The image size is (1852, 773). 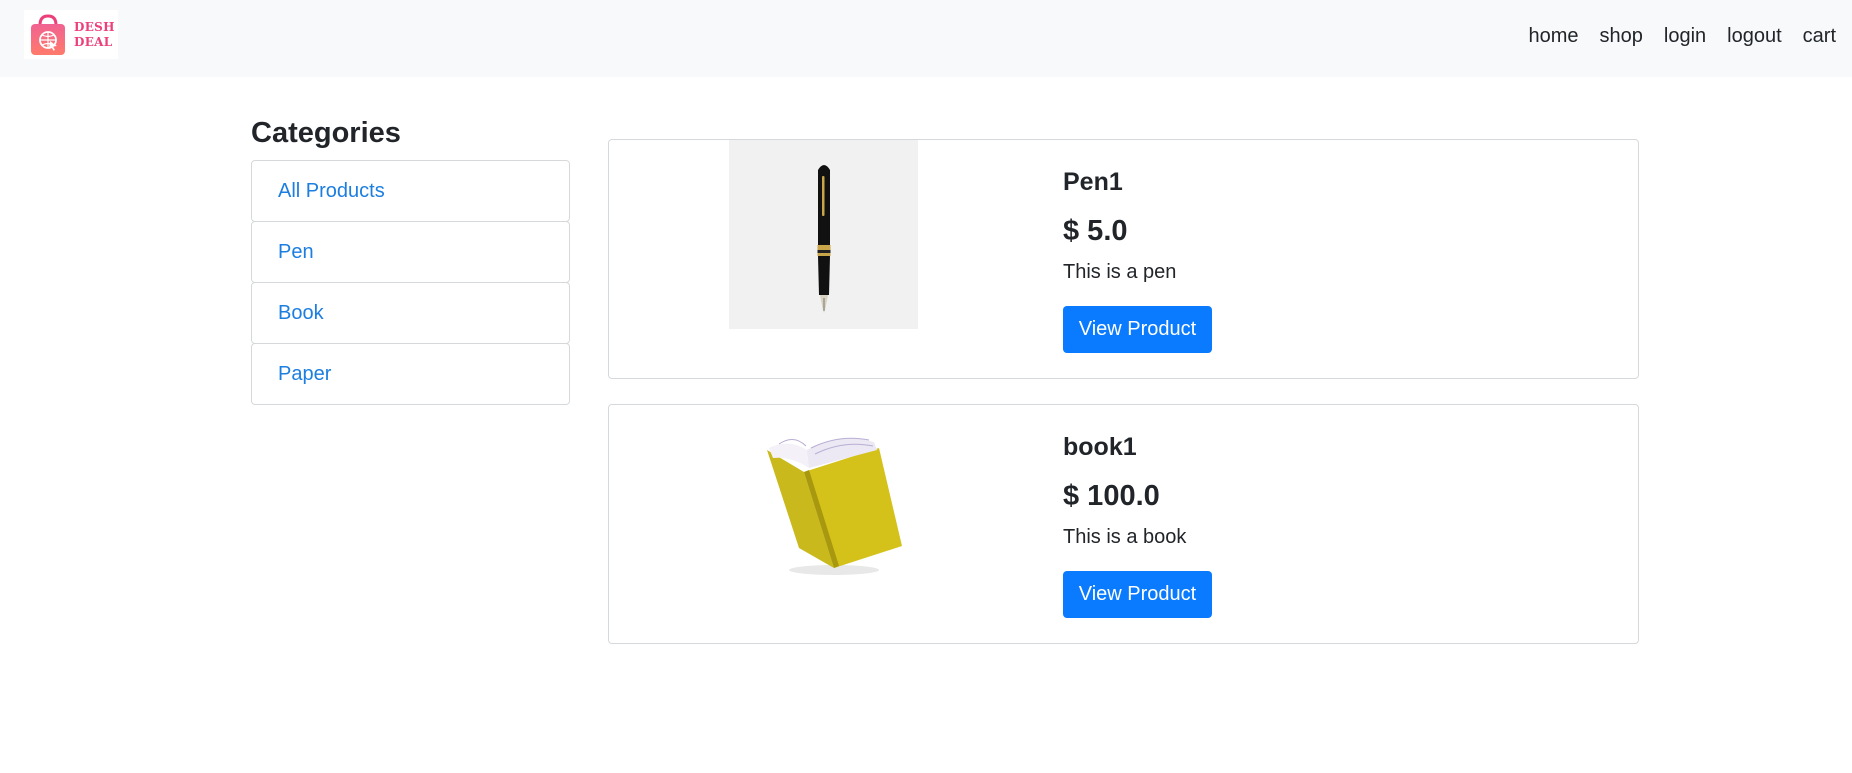 What do you see at coordinates (1095, 231) in the screenshot?
I see `product-price: $ 5.0` at bounding box center [1095, 231].